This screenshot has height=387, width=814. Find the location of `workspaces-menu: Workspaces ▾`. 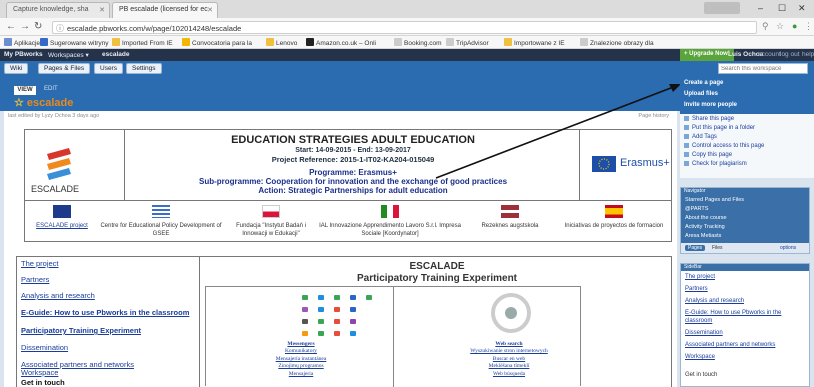

workspaces-menu: Workspaces ▾ is located at coordinates (68, 55).